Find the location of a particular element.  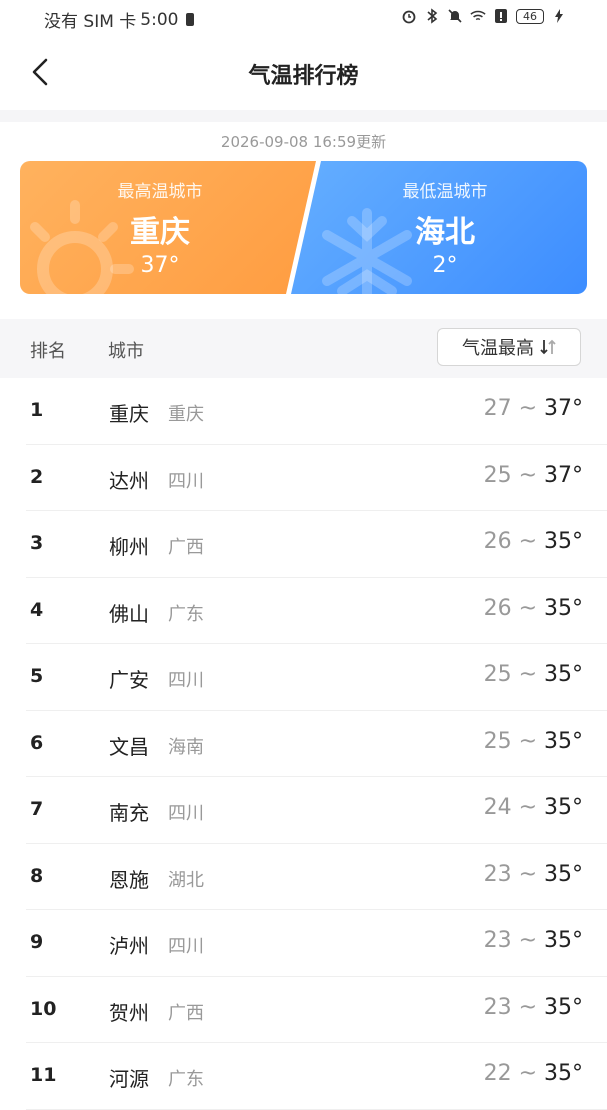

status-left: 没有 SIM 卡 5:00 is located at coordinates (119, 19).